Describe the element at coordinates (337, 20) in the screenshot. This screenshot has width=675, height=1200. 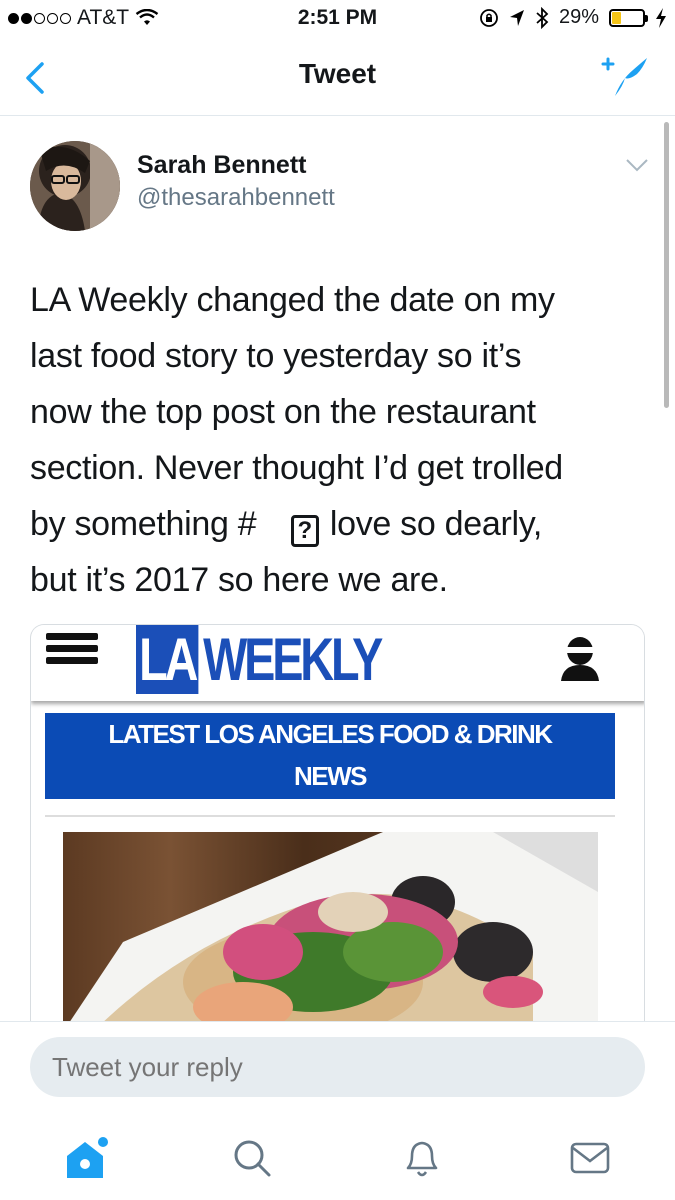
I see `status-bar: AT&T 2:51 PM 29%` at that location.